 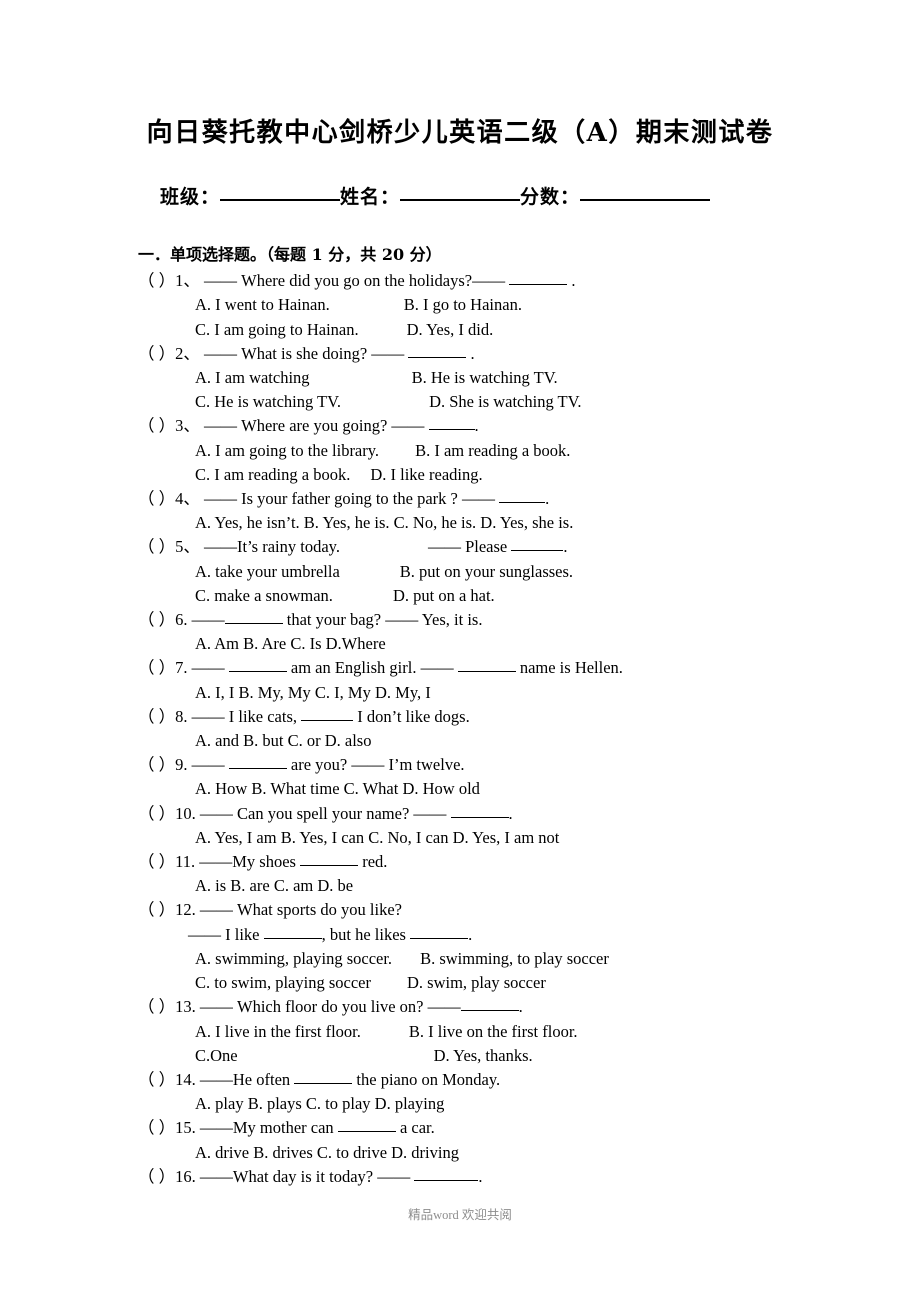 I want to click on q13-option-c: C.One, so click(x=216, y=1055).